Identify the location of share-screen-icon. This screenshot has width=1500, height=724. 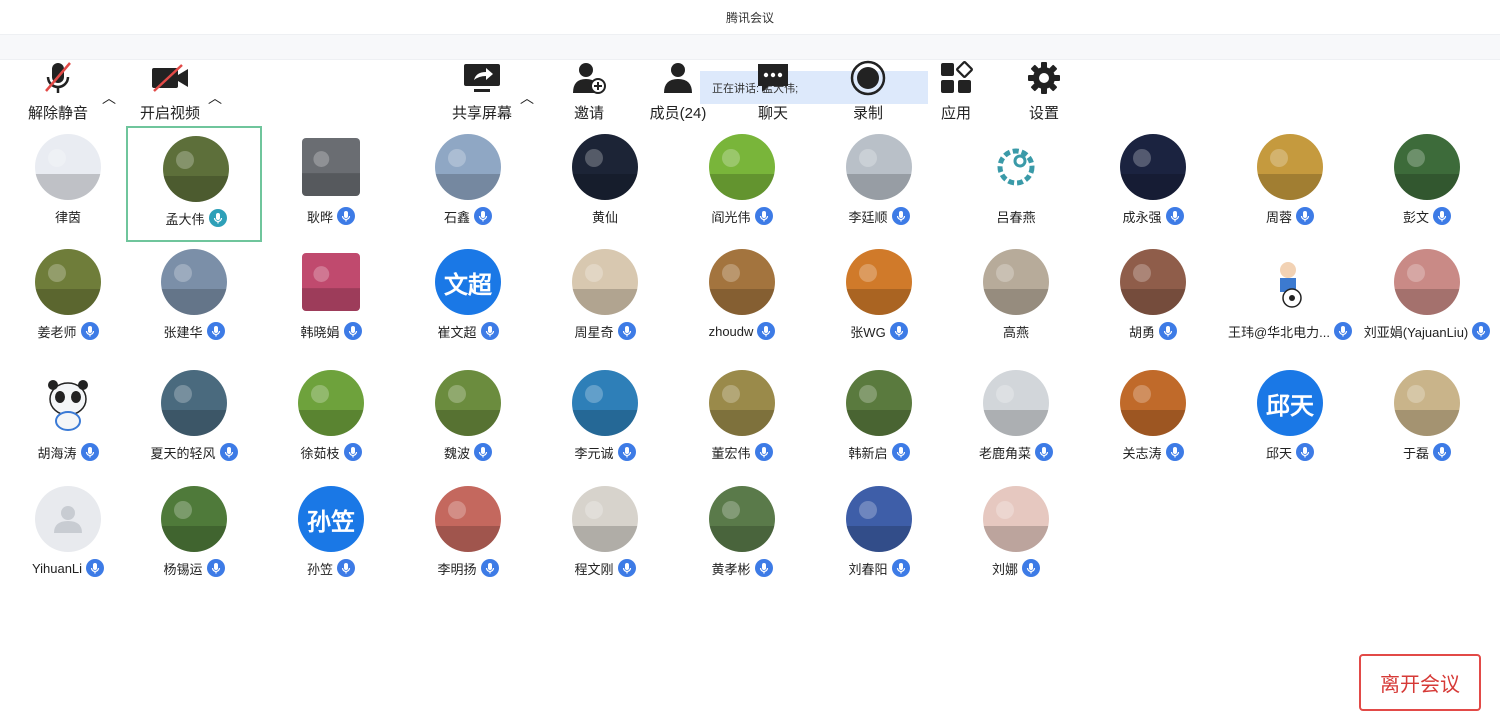
(482, 78).